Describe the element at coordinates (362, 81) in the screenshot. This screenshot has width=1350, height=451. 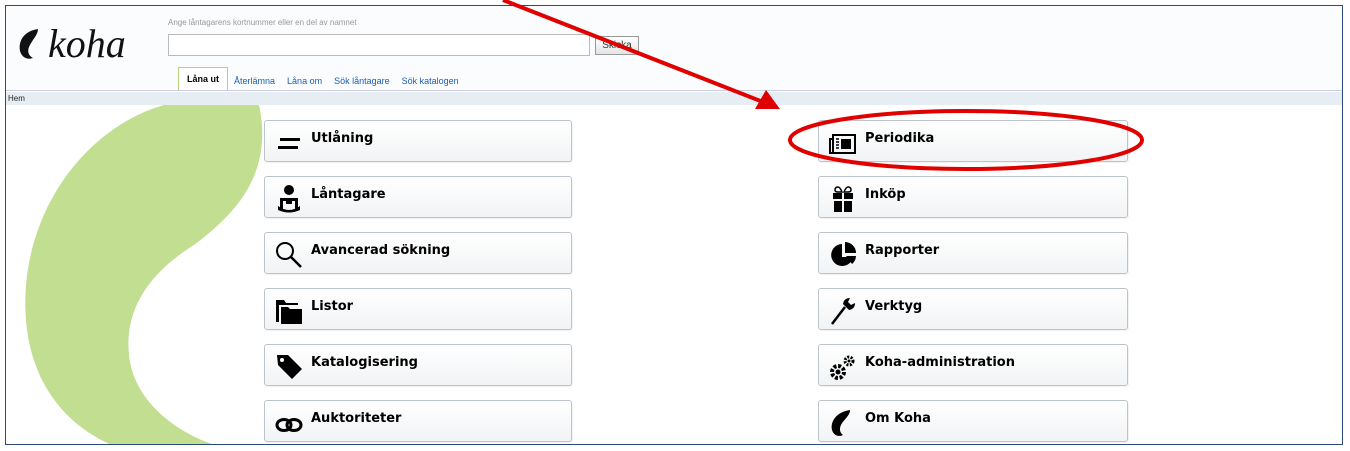
I see `tab-search-patrons: Sök låntagare` at that location.